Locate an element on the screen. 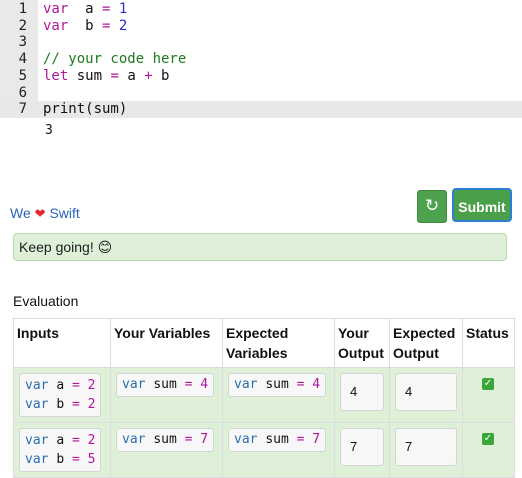 The height and width of the screenshot is (478, 522). code-chip: var a = 2 var b = 2 is located at coordinates (60, 395).